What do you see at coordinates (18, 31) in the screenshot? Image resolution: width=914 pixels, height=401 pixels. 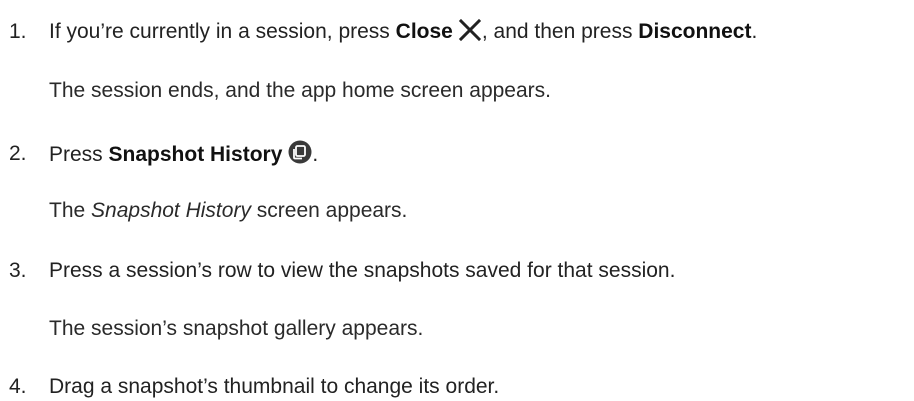 I see `step-number: 1.` at bounding box center [18, 31].